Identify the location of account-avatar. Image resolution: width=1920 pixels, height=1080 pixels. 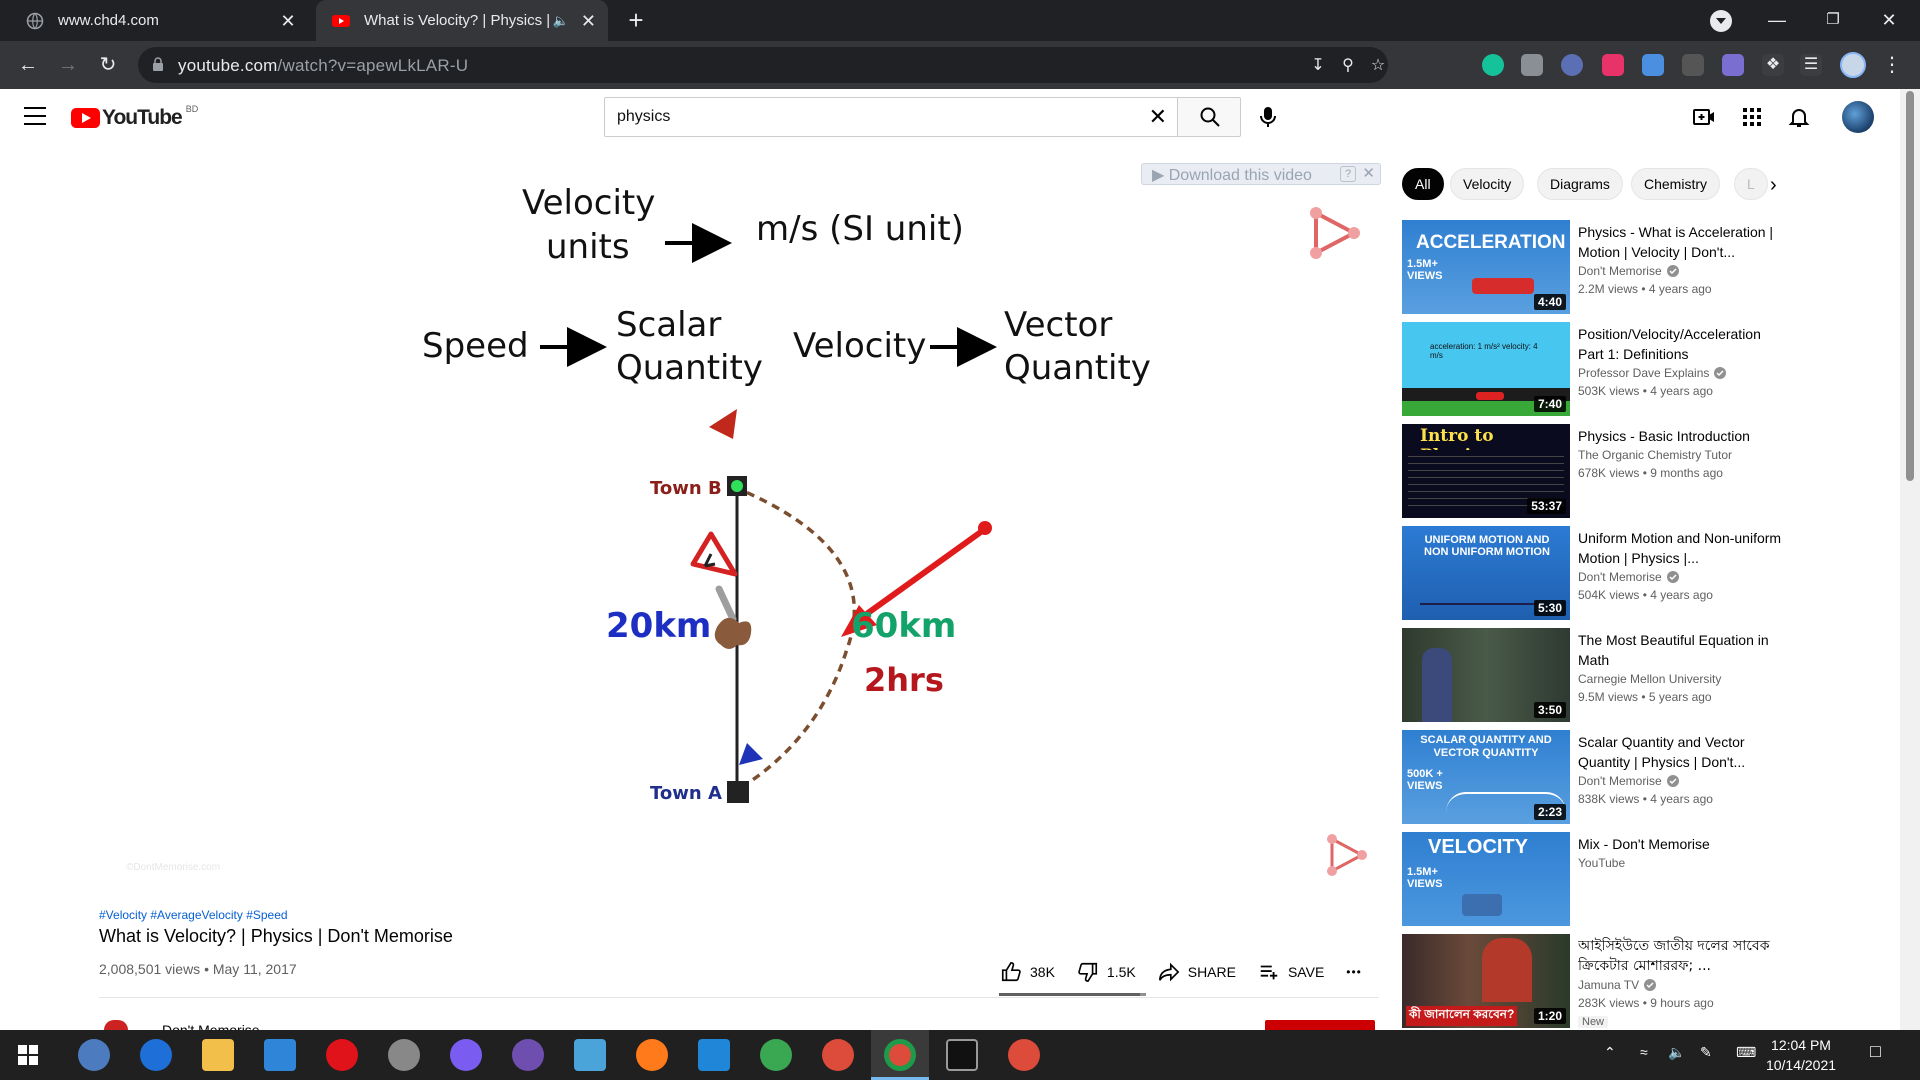
(1858, 117).